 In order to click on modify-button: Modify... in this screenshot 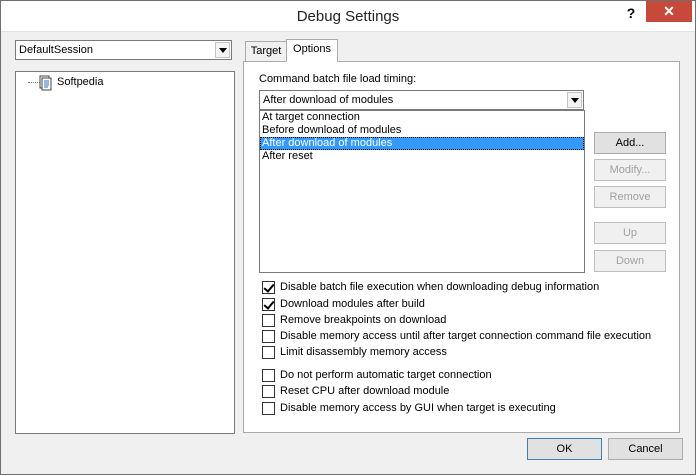, I will do `click(630, 170)`.